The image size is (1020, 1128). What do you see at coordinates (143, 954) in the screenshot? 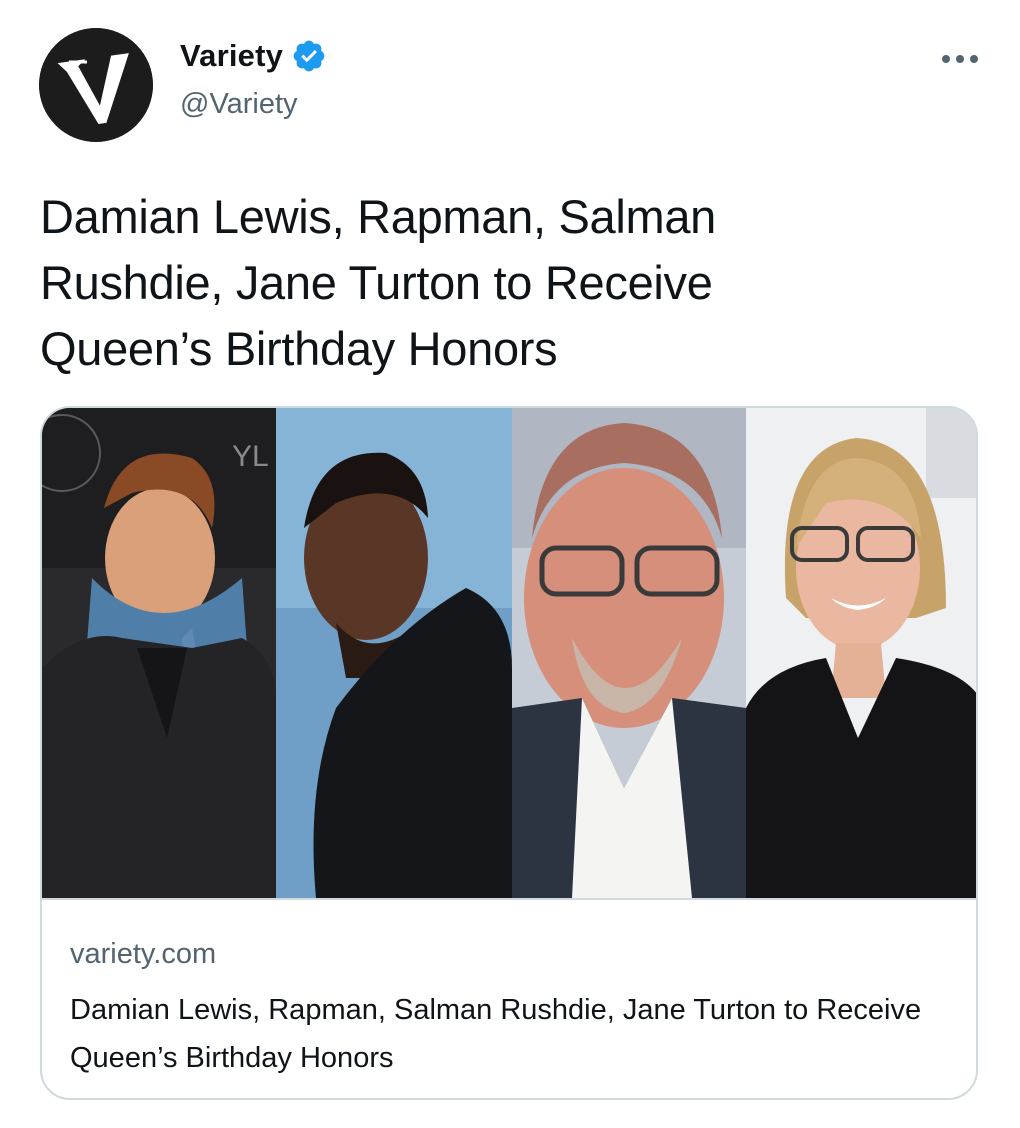
I see `card-domain: variety.com` at bounding box center [143, 954].